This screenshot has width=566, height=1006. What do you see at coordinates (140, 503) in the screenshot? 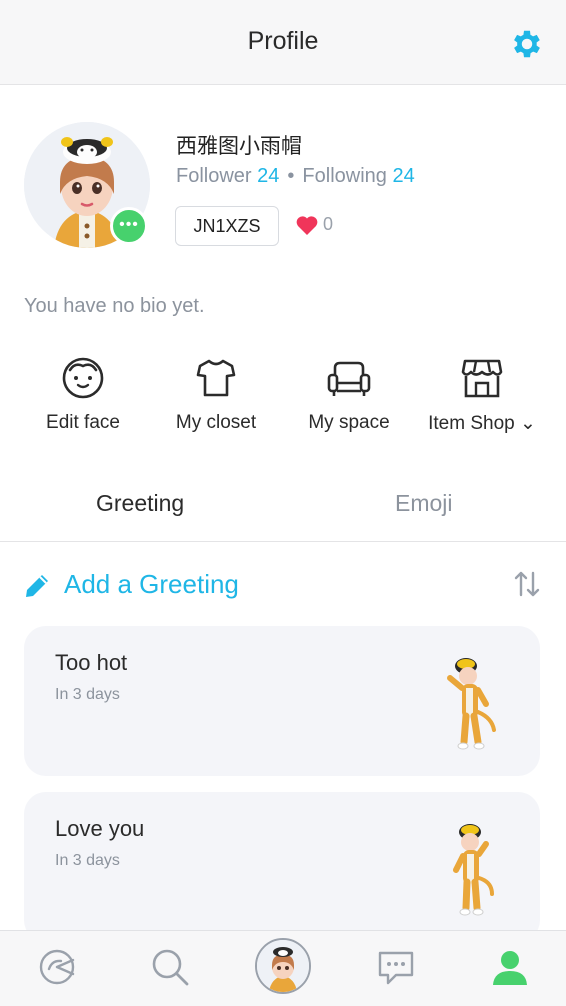
I see `tab-greeting: Greeting` at bounding box center [140, 503].